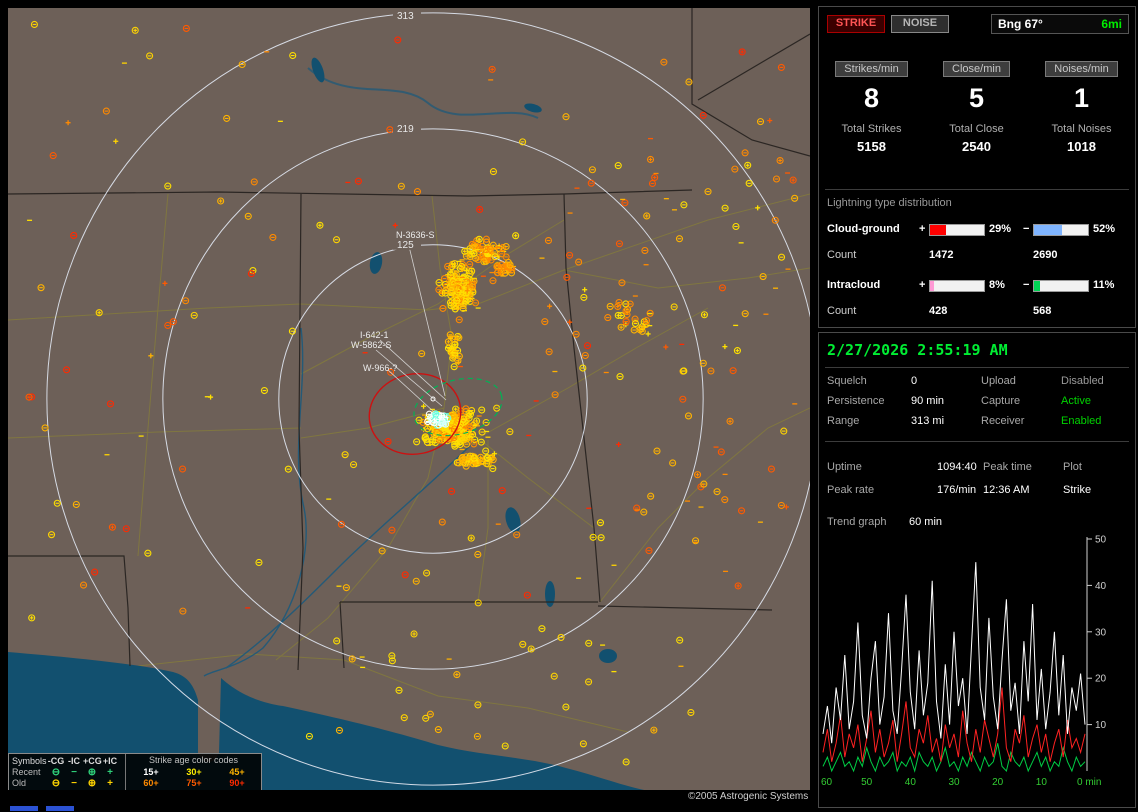 This screenshot has height=812, width=1138. What do you see at coordinates (92, 783) in the screenshot?
I see `pos-cg-old-icon: ⊕` at bounding box center [92, 783].